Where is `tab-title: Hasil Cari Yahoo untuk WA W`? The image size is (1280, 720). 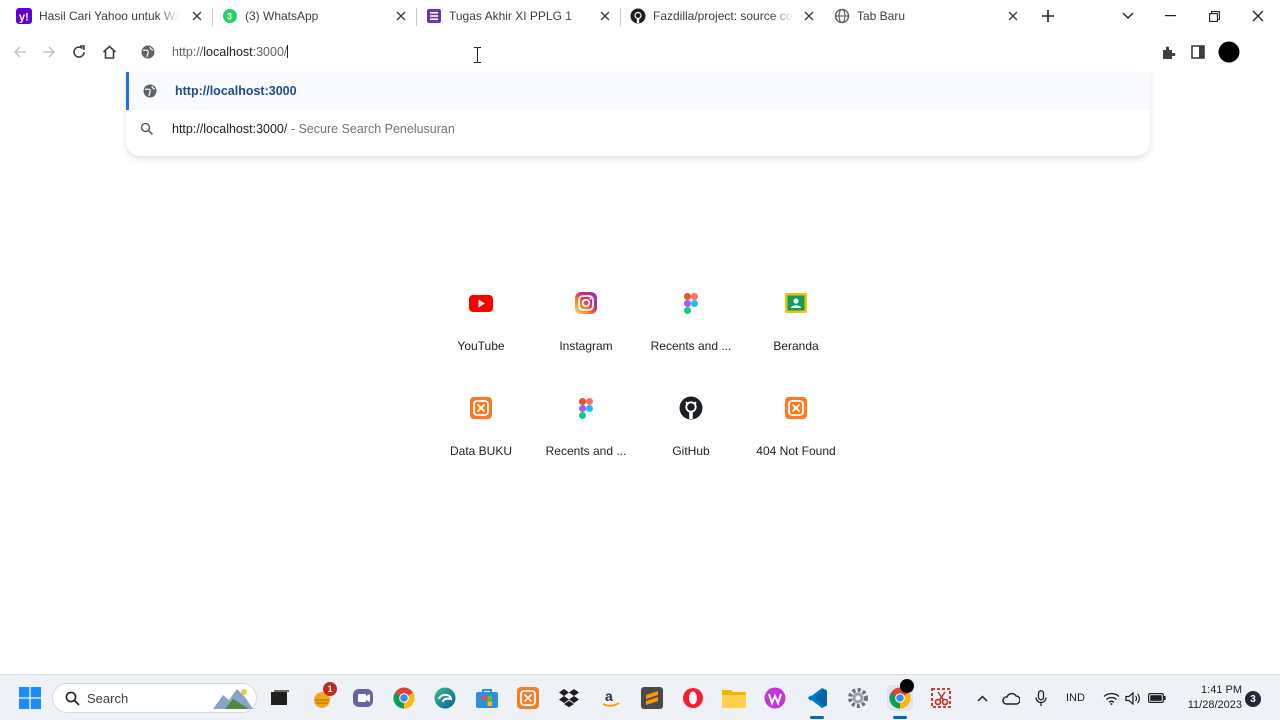
tab-title: Hasil Cari Yahoo untuk WA W is located at coordinates (109, 16).